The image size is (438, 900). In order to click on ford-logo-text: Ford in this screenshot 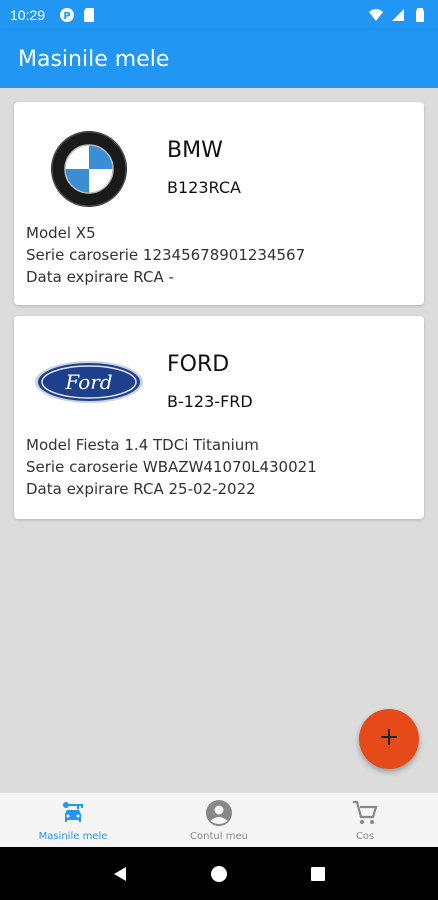, I will do `click(88, 382)`.